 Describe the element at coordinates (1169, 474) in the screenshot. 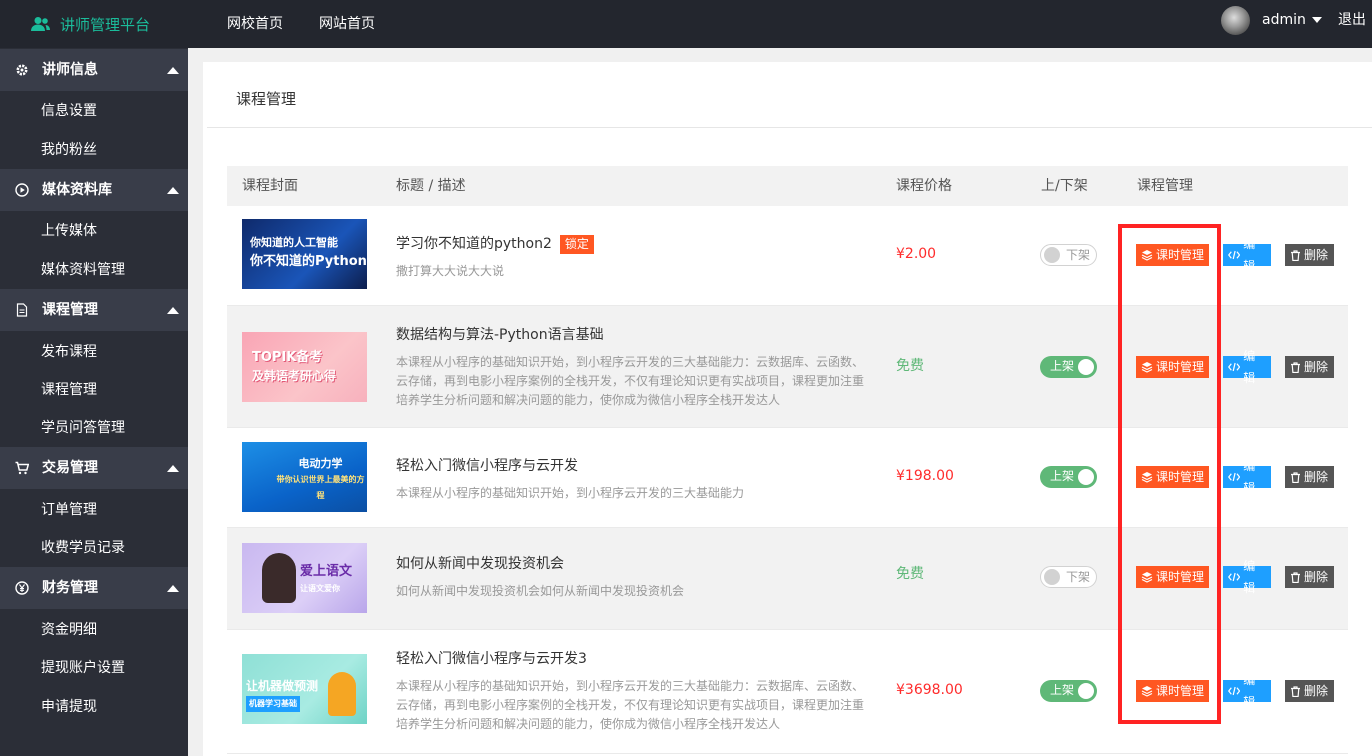

I see `highlight-box` at that location.